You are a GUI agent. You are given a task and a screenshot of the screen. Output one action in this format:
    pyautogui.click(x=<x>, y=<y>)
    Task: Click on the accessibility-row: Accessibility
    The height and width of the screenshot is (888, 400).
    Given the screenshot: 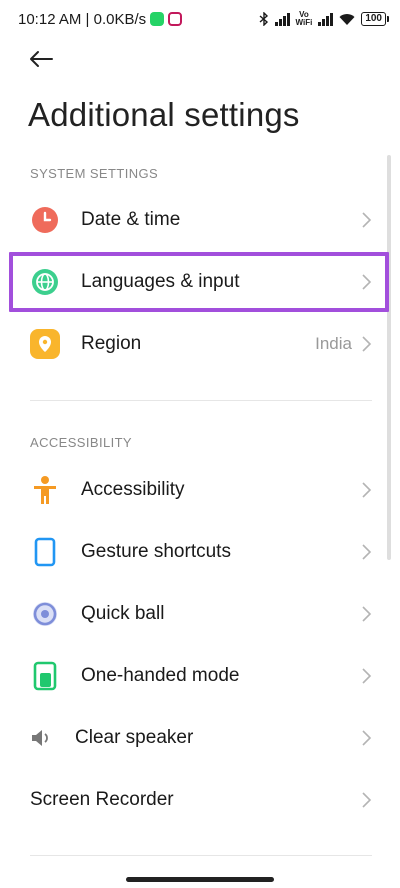 What is the action you would take?
    pyautogui.click(x=200, y=490)
    